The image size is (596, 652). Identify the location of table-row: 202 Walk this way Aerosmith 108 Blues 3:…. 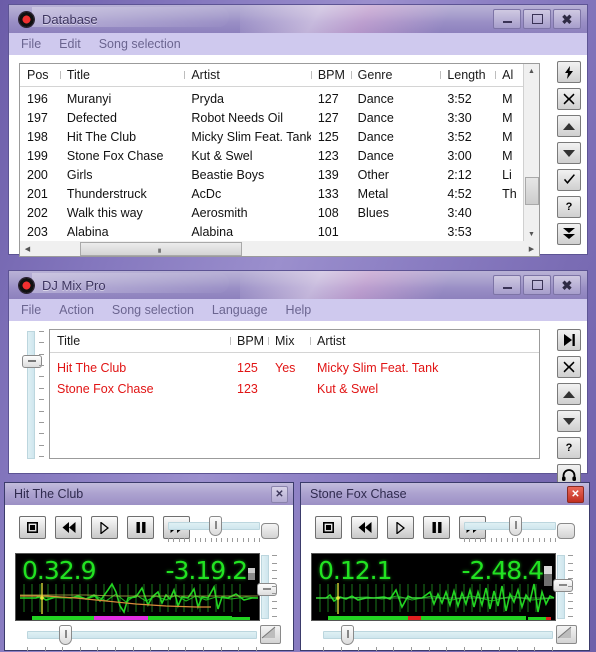
(272, 212).